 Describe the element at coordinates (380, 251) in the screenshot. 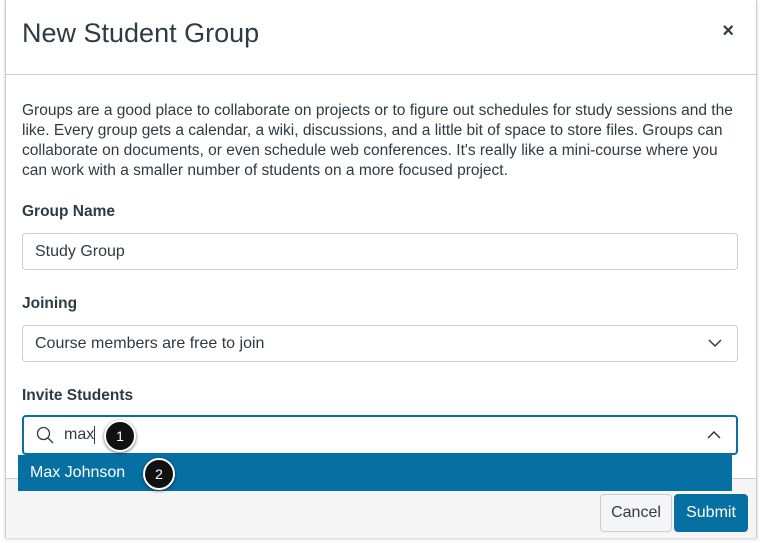

I see `group-name-input: Study Group` at that location.